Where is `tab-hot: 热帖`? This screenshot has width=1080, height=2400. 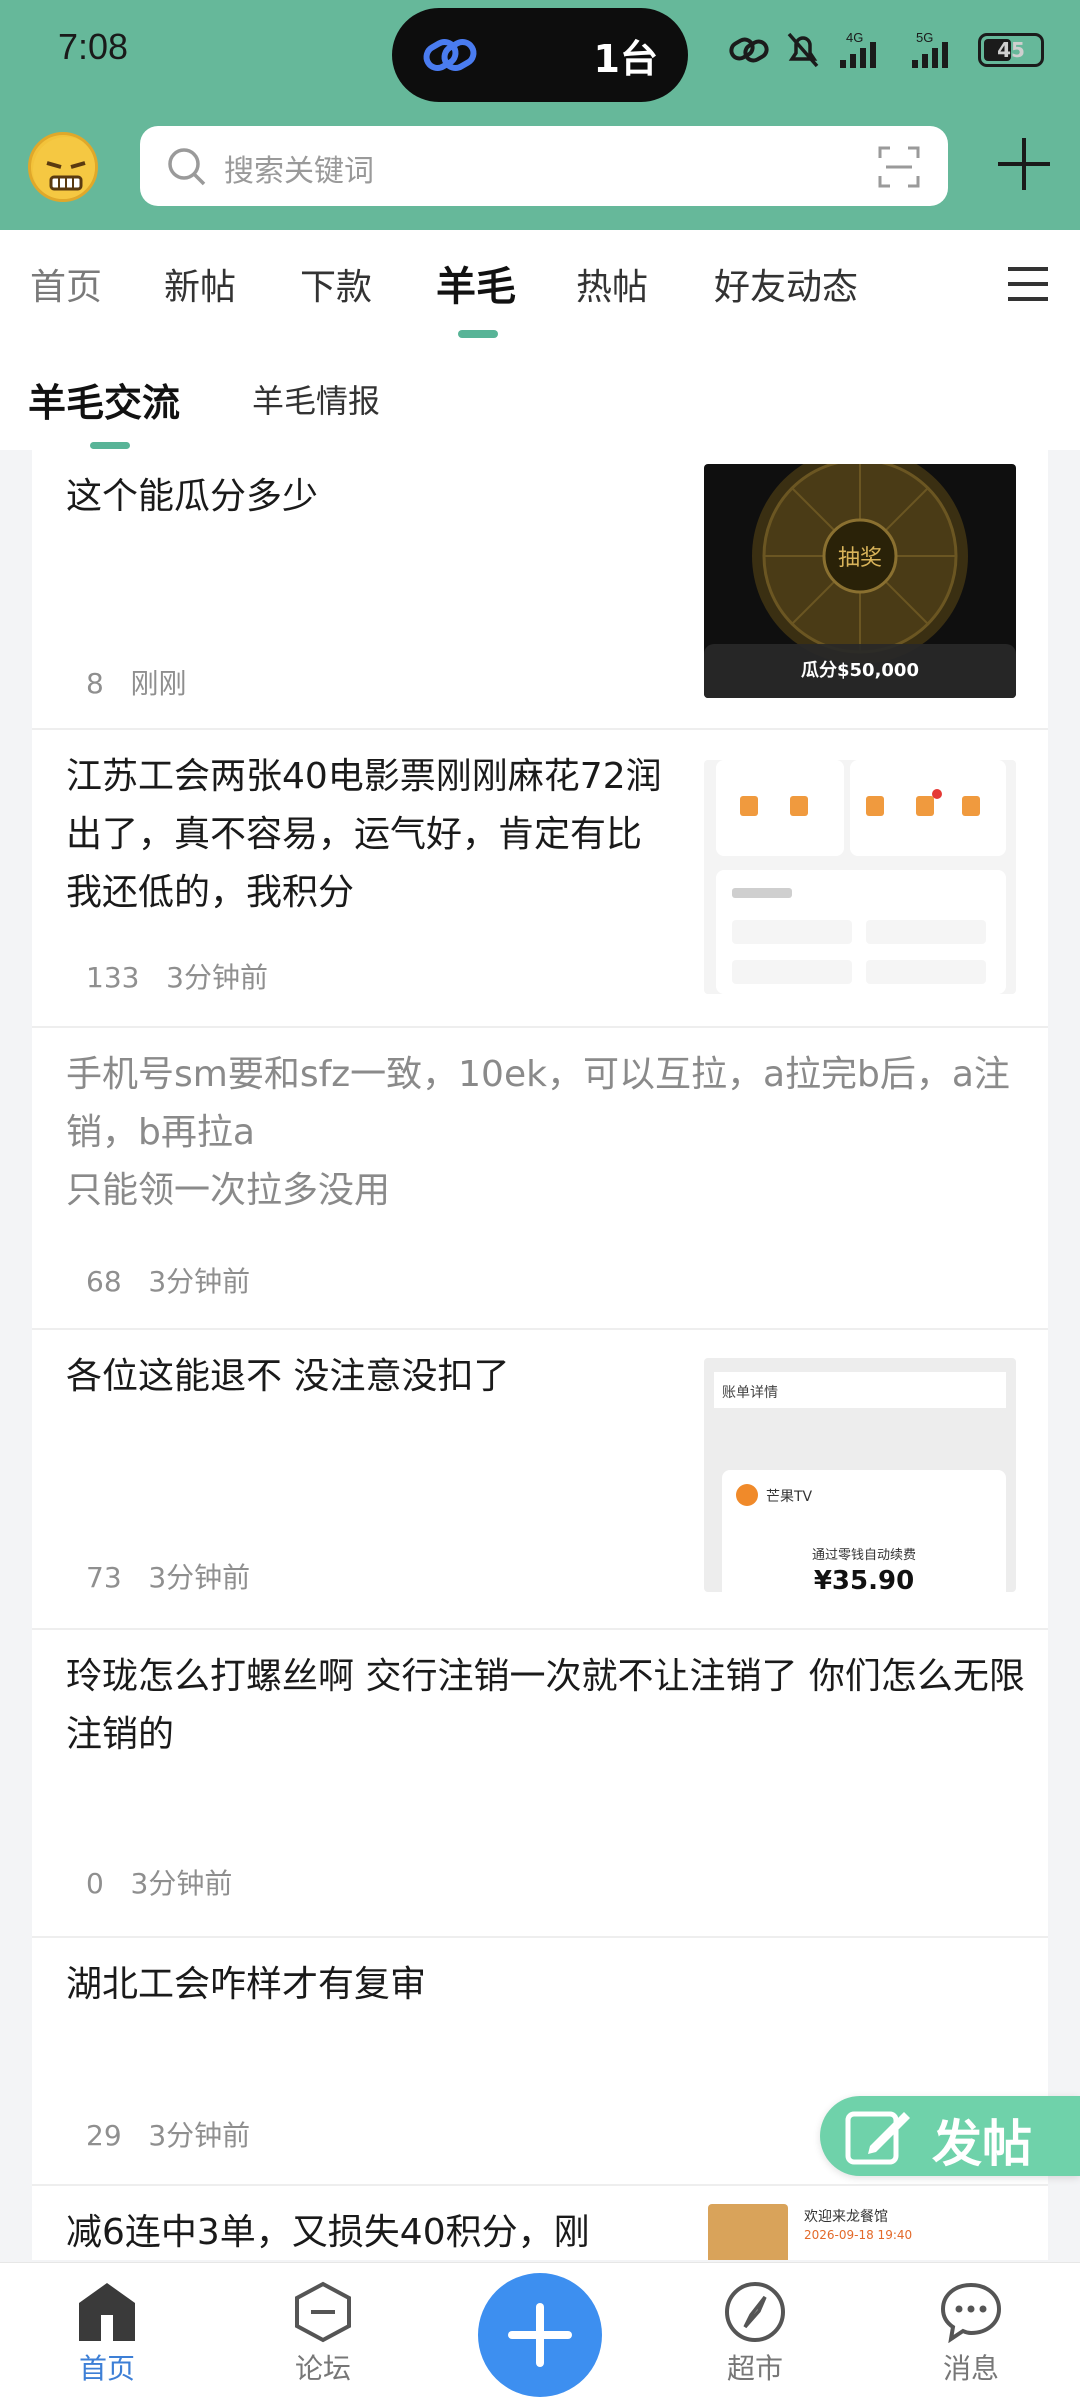
tab-hot: 热帖 is located at coordinates (612, 284).